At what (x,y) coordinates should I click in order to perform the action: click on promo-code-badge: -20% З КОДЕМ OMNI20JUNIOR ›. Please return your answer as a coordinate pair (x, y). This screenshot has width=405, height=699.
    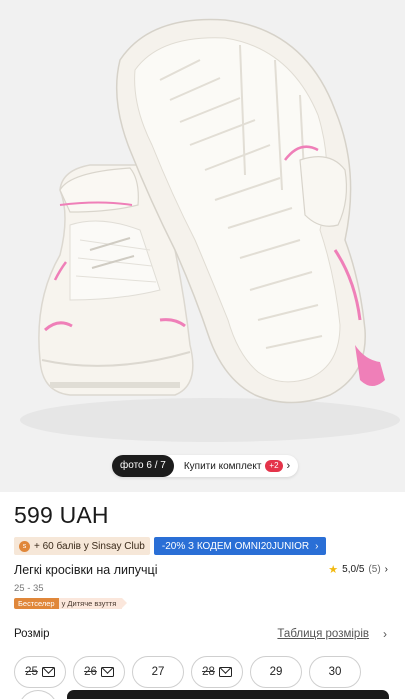
    Looking at the image, I should click on (240, 546).